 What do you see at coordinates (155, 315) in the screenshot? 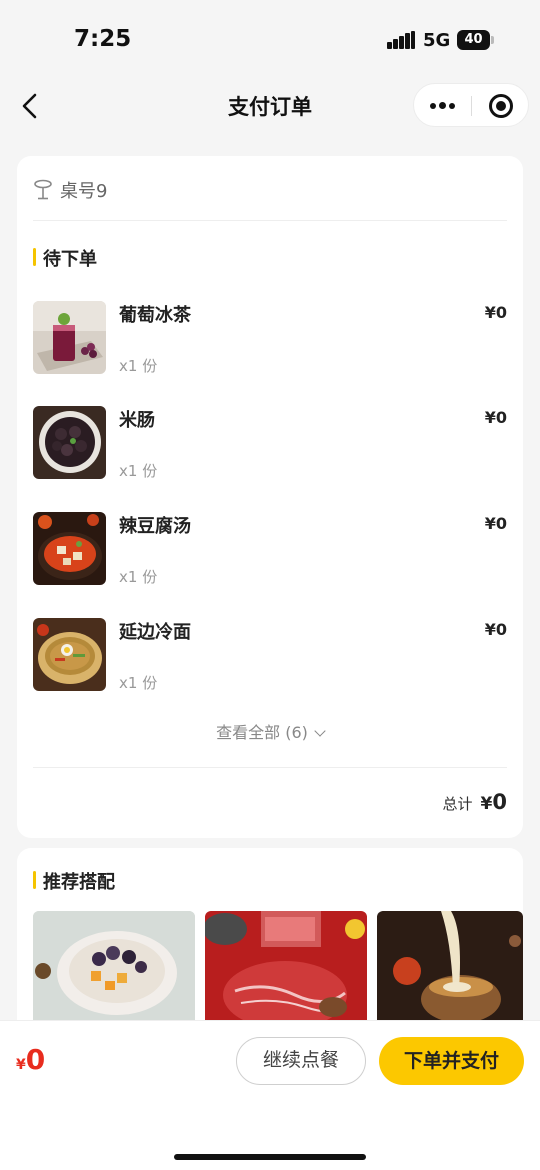
I see `item-name: 葡萄冰茶` at bounding box center [155, 315].